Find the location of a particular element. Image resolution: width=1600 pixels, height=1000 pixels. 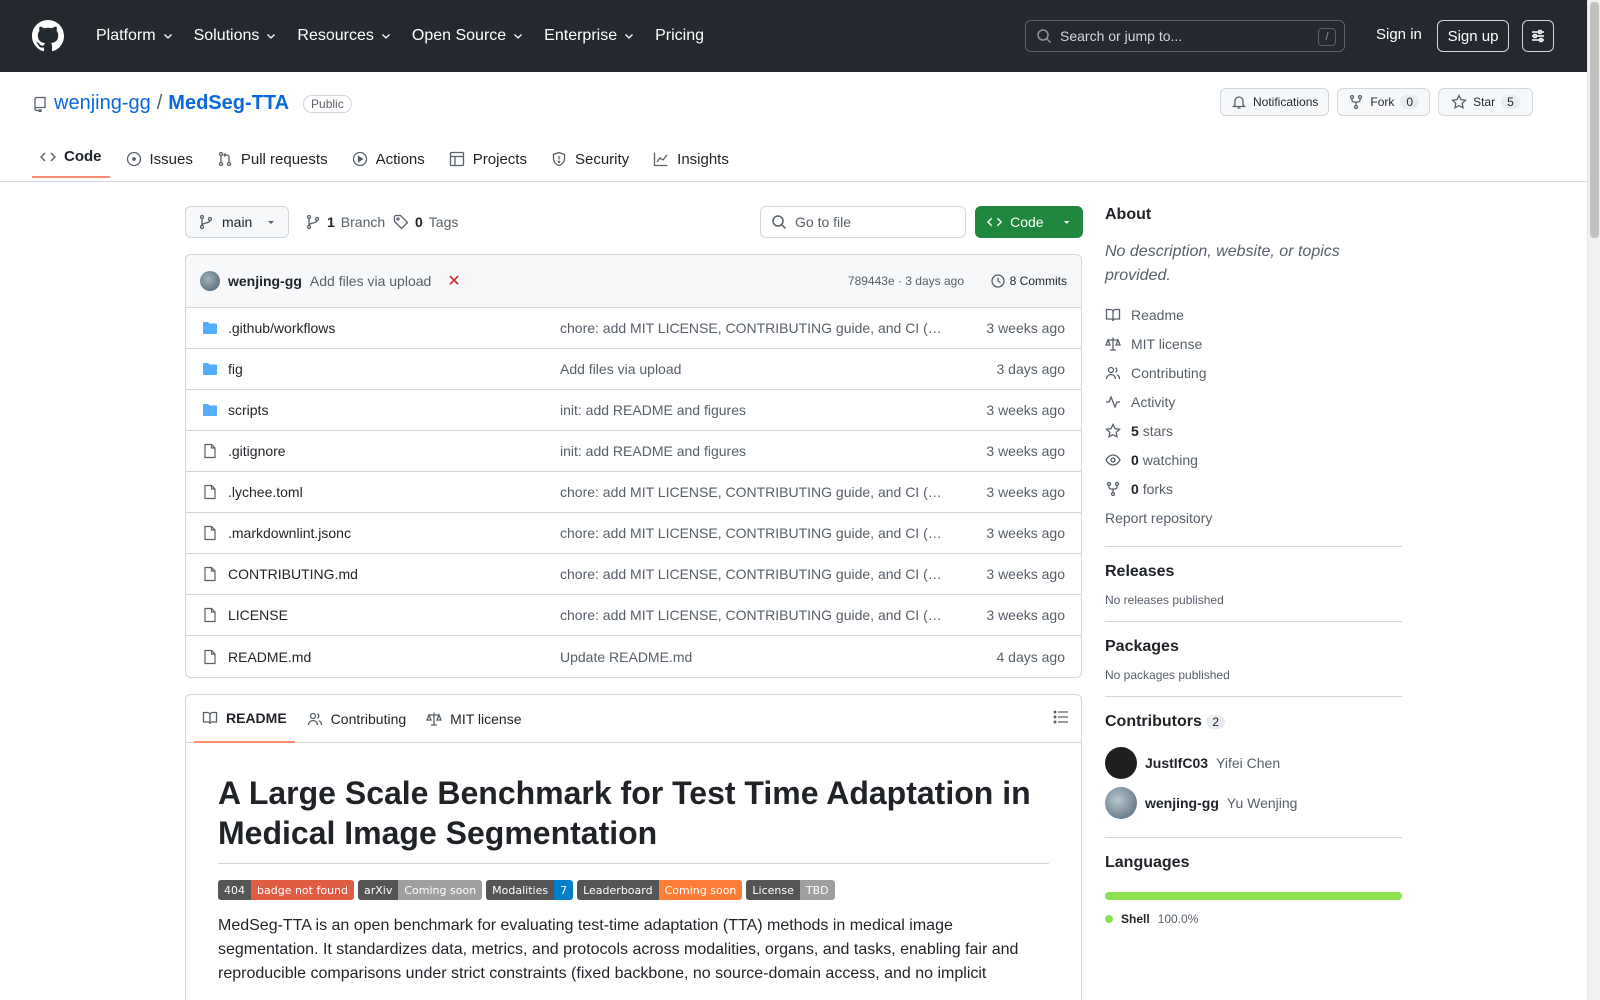

global-search-input: Search or jump to... / is located at coordinates (1185, 36).